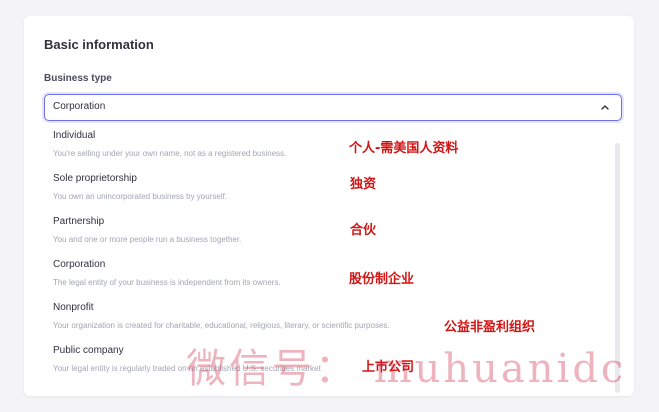 Image resolution: width=659 pixels, height=412 pixels. What do you see at coordinates (333, 107) in the screenshot?
I see `business-type-select: Corporation` at bounding box center [333, 107].